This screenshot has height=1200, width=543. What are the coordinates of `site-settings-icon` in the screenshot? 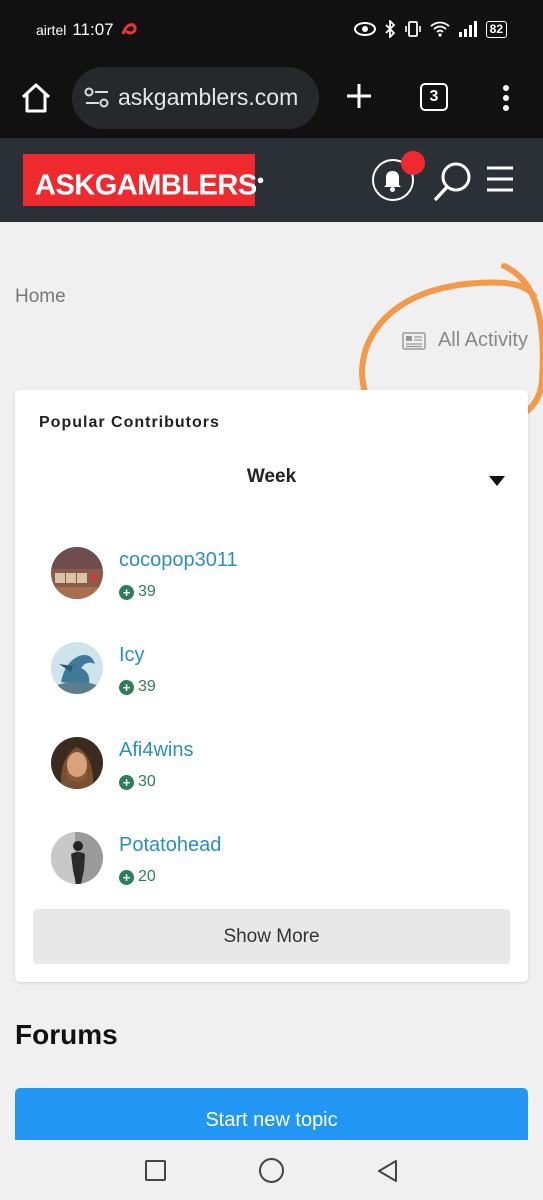 It's located at (97, 98).